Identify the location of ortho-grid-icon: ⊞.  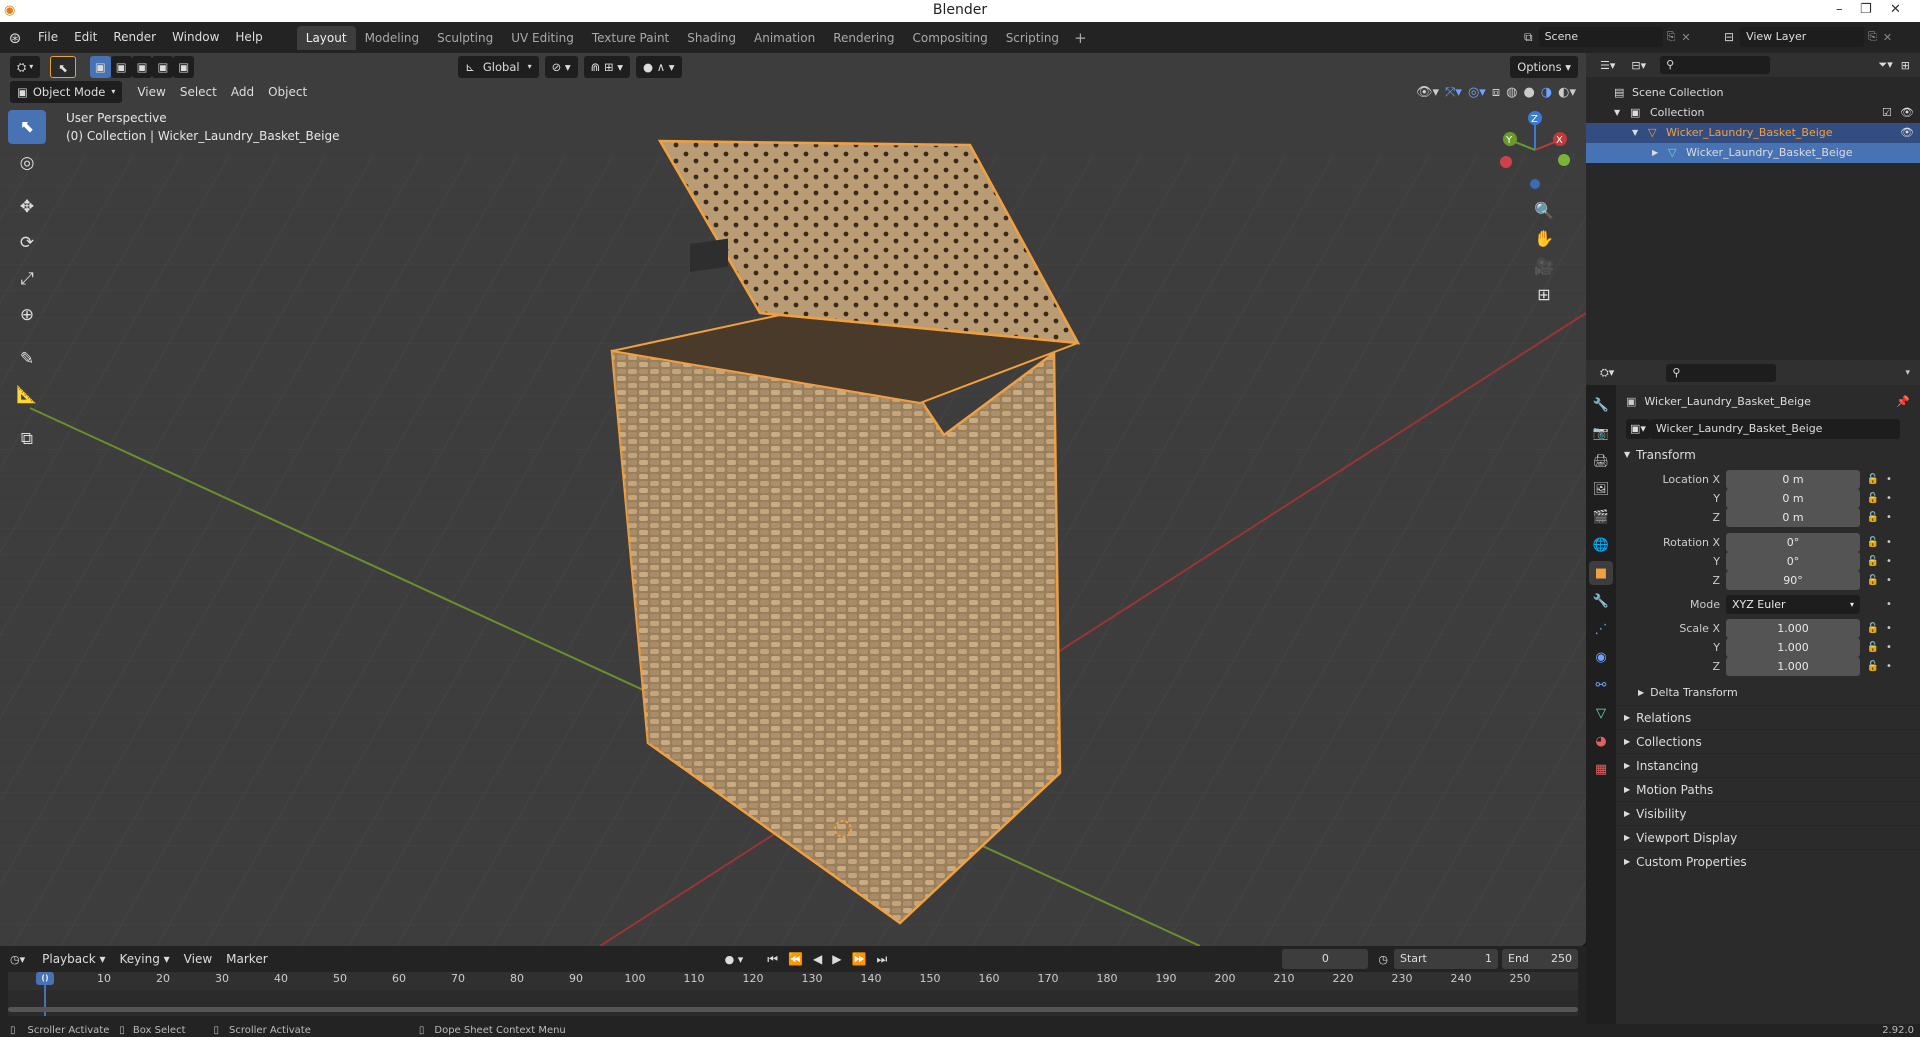
(1544, 294).